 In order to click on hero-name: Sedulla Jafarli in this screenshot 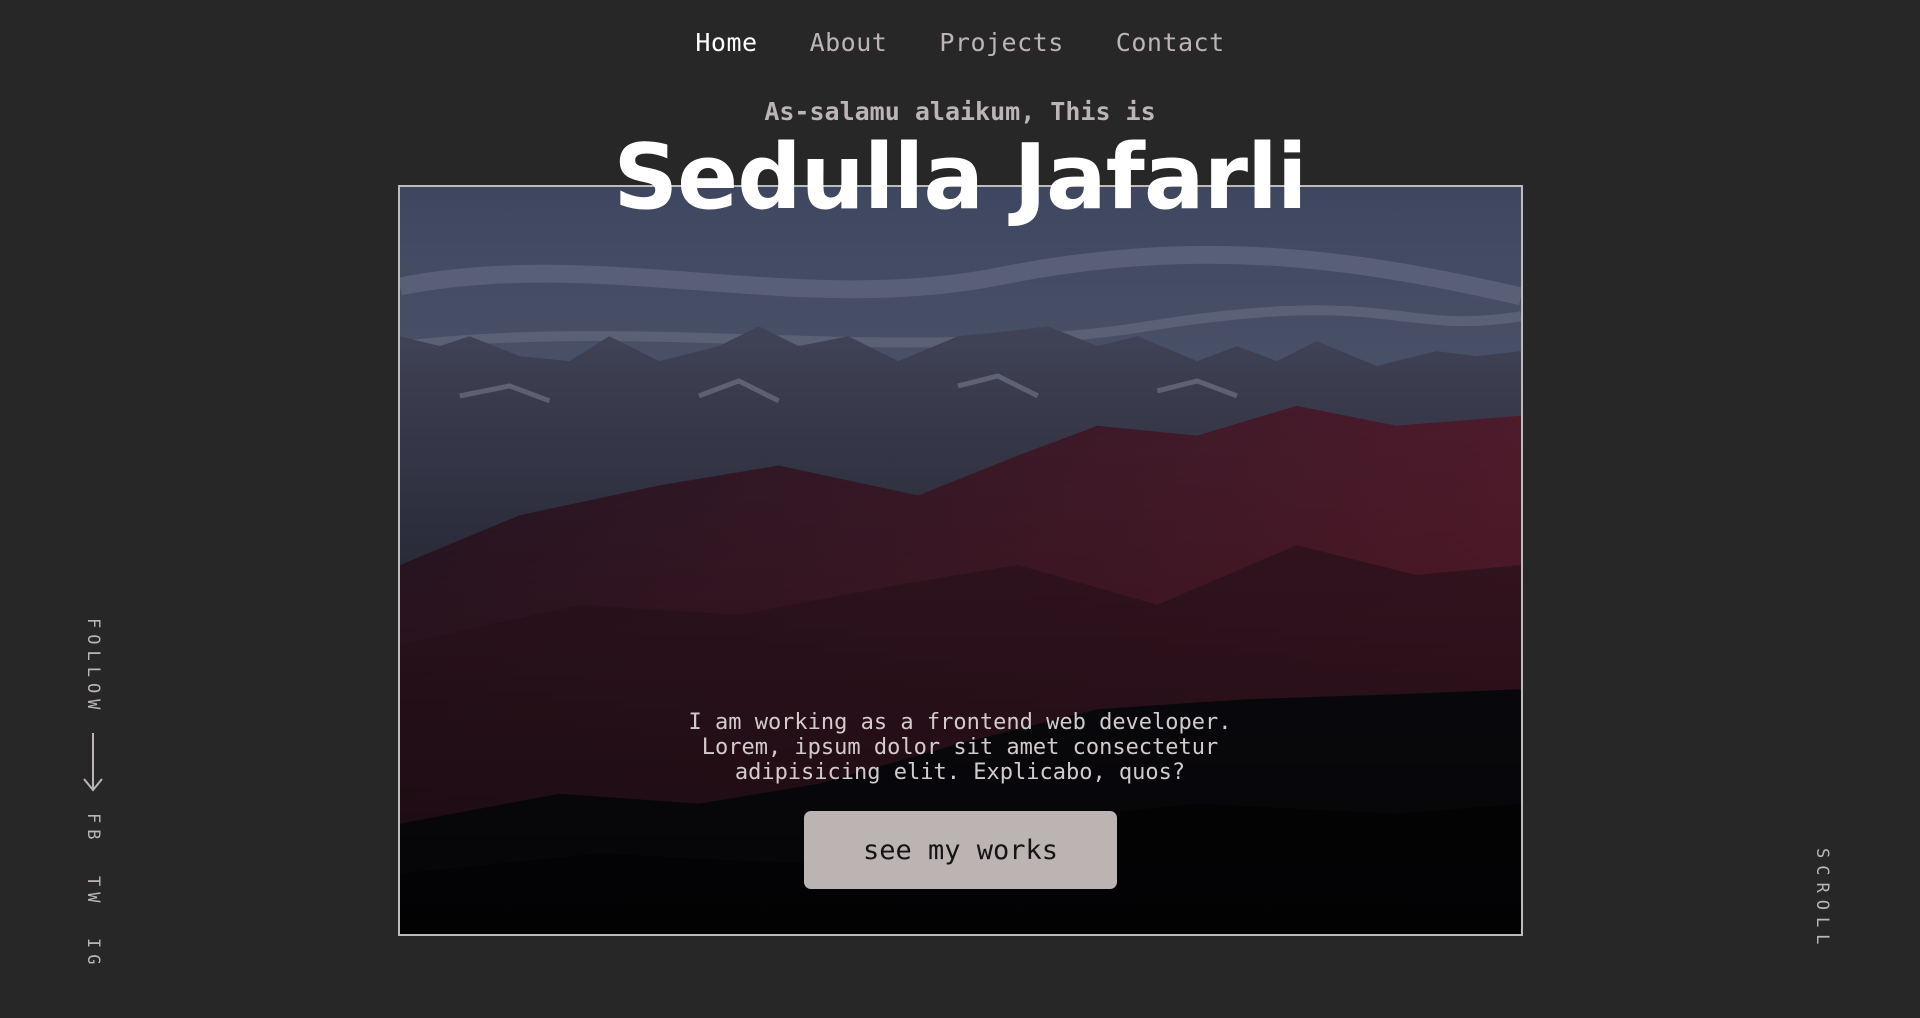, I will do `click(960, 177)`.